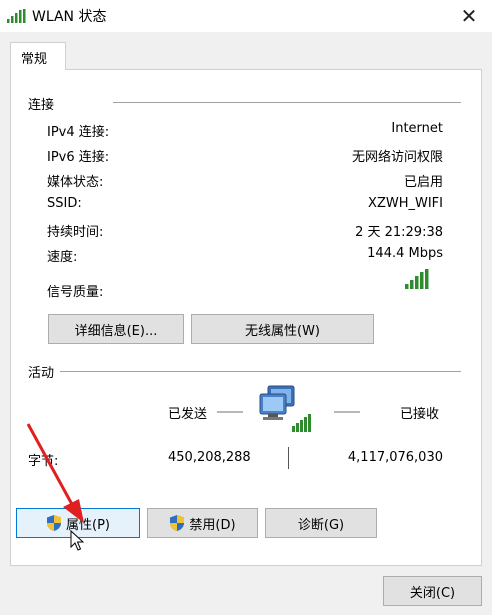  What do you see at coordinates (78, 157) in the screenshot?
I see `ipv6-label: IPv6 连接:` at bounding box center [78, 157].